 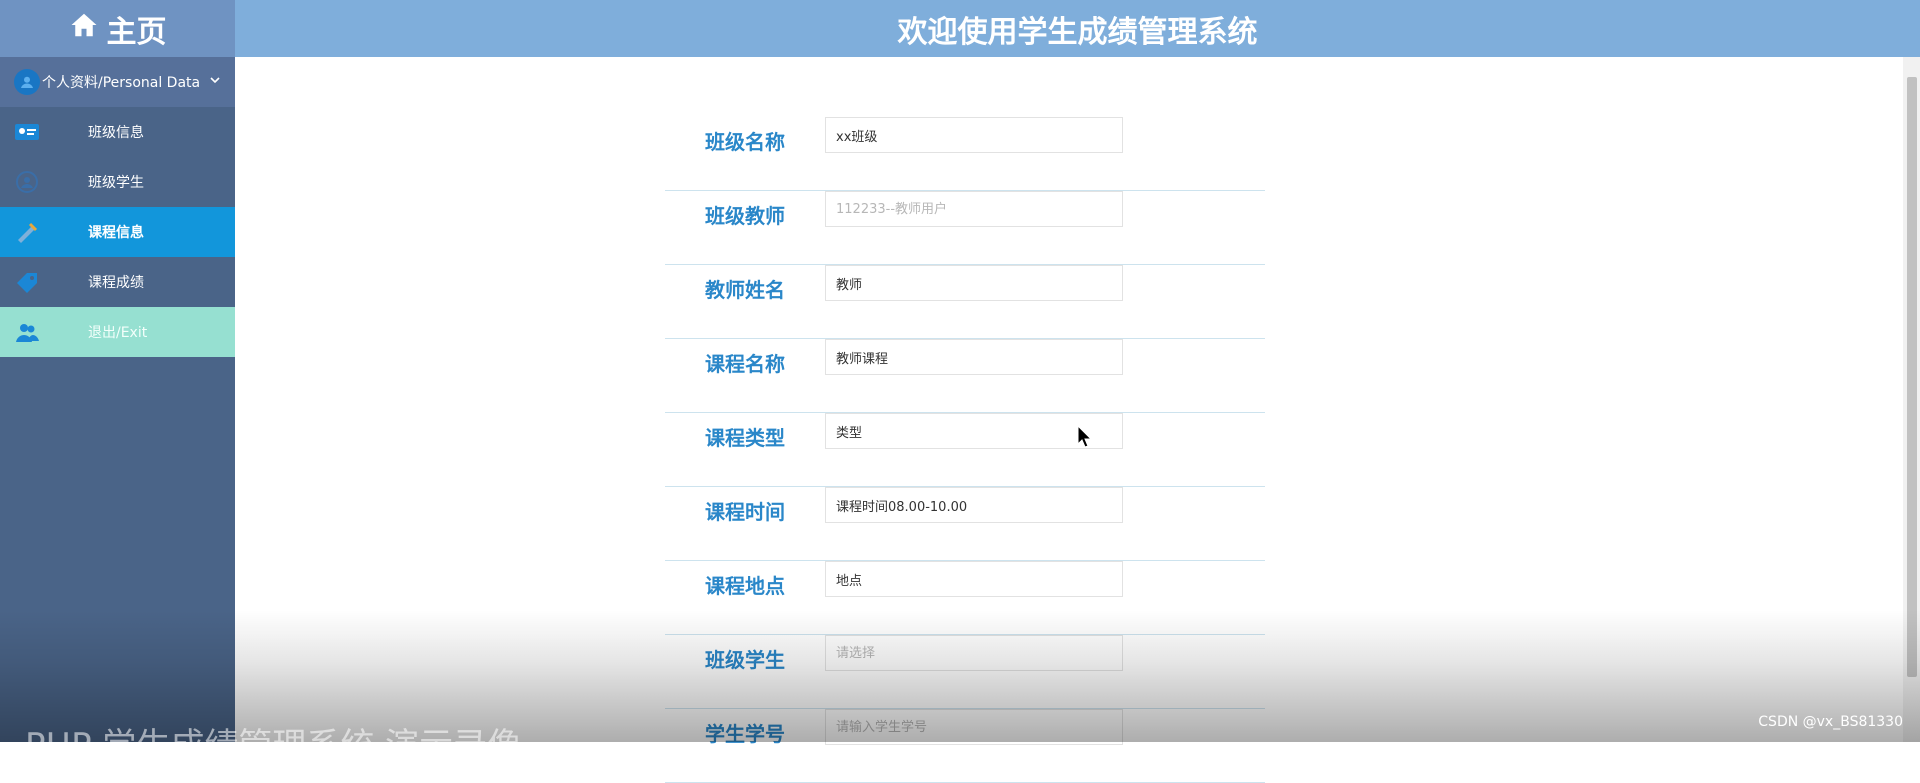 What do you see at coordinates (273, 746) in the screenshot?
I see `video-caption: PHP 学生成绩管理系统 演示录像` at bounding box center [273, 746].